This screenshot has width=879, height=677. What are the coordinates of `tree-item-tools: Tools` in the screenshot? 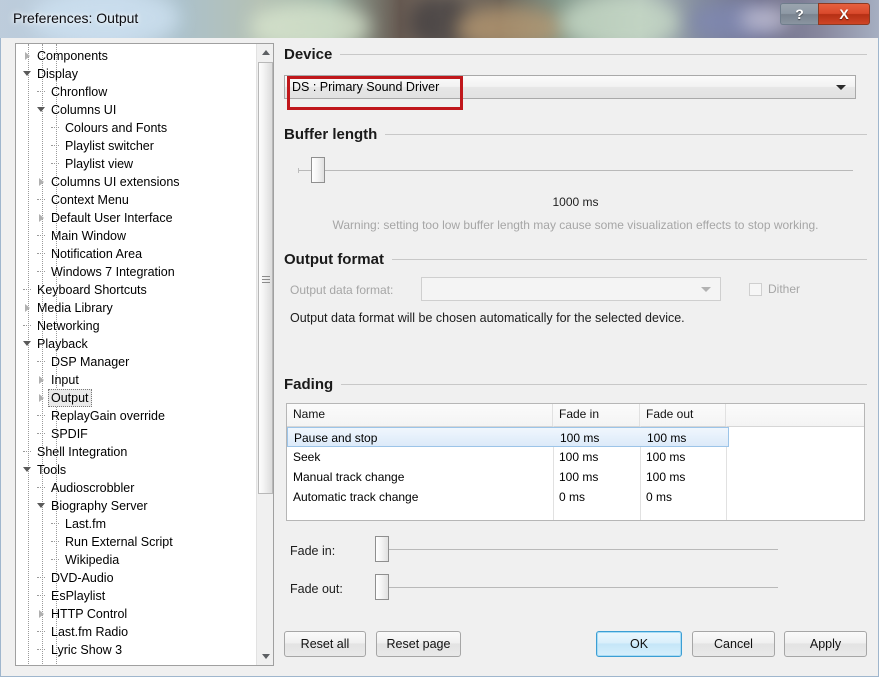 It's located at (136, 470).